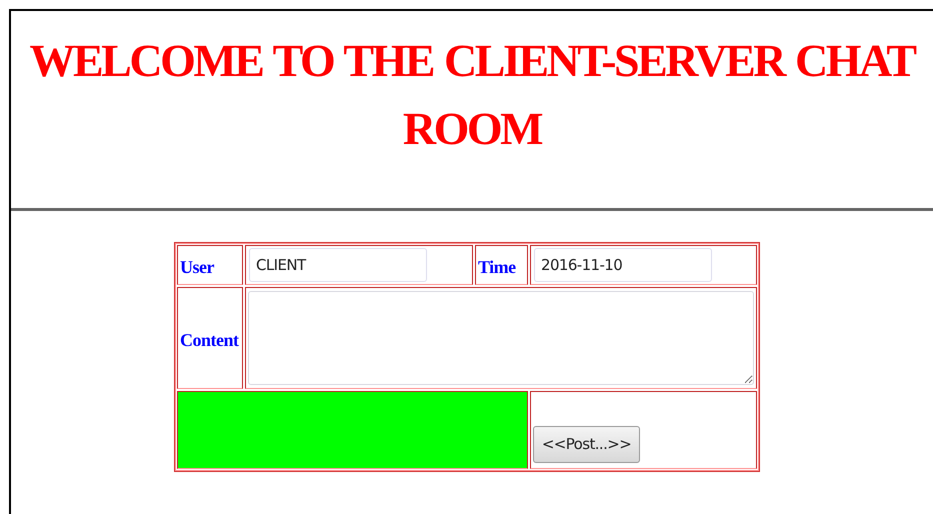  I want to click on post-button: <<Post...>>, so click(586, 444).